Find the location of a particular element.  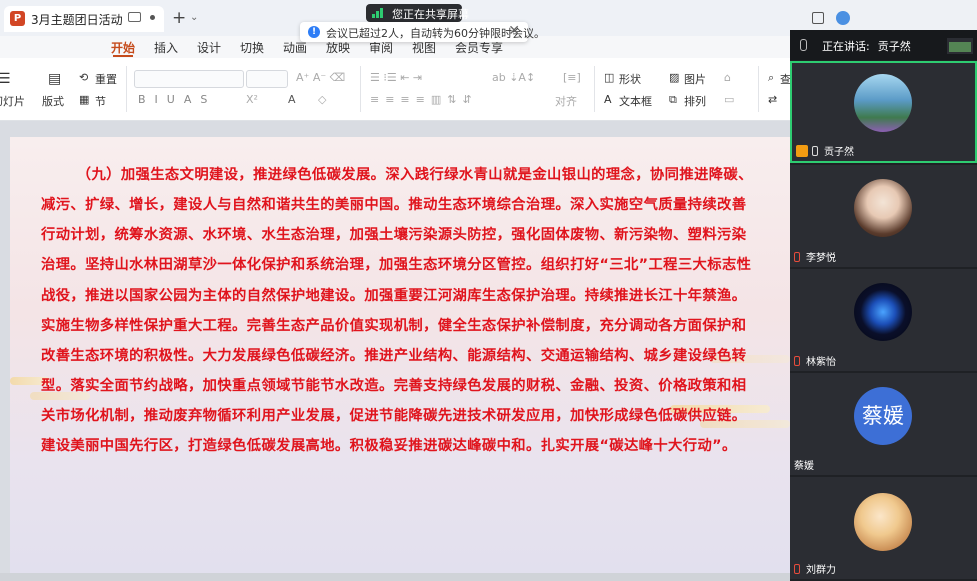

speaking-name: 贡子然 is located at coordinates (894, 46).